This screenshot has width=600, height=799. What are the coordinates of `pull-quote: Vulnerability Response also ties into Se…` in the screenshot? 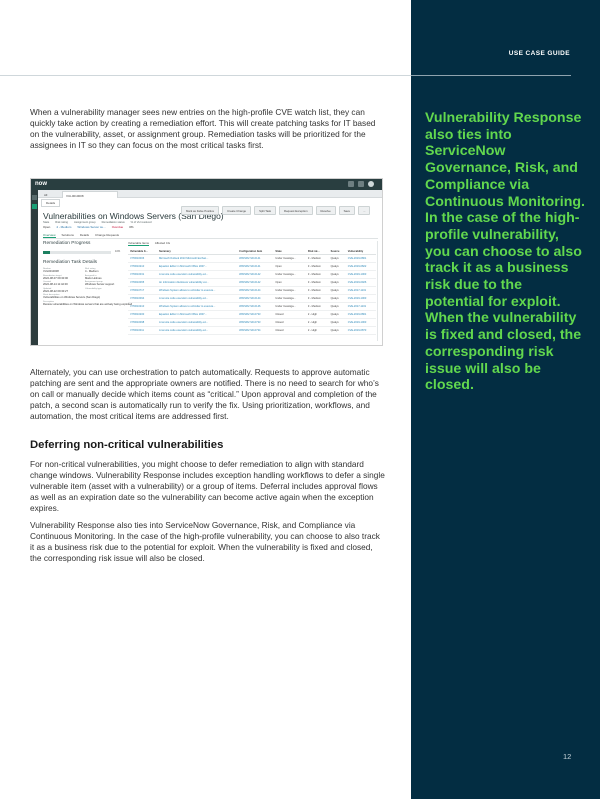 It's located at (505, 252).